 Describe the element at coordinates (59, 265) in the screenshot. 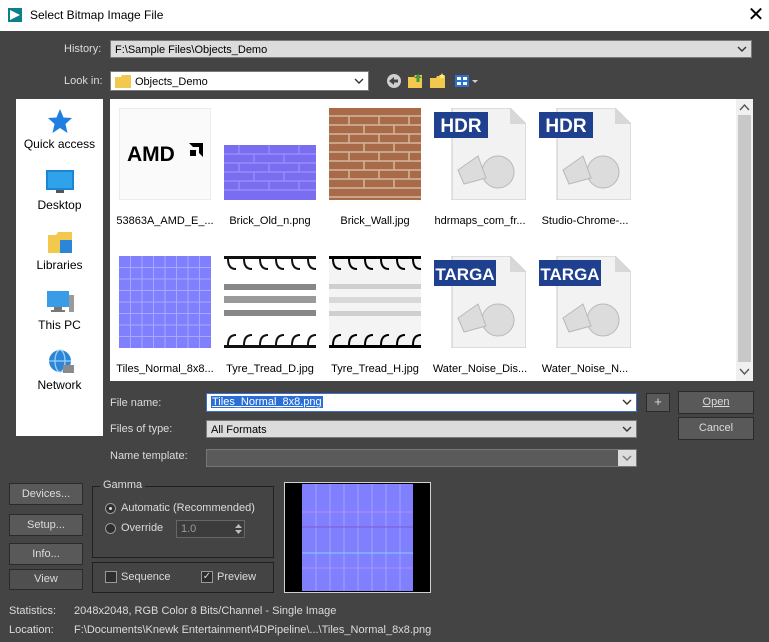

I see `place-label: Libraries` at that location.